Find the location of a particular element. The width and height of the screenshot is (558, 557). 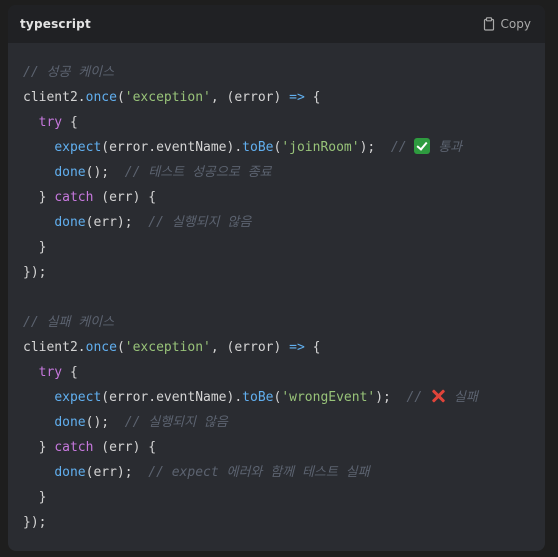

code-line: done(); // 테스트 성공으로 종료 is located at coordinates (284, 172).